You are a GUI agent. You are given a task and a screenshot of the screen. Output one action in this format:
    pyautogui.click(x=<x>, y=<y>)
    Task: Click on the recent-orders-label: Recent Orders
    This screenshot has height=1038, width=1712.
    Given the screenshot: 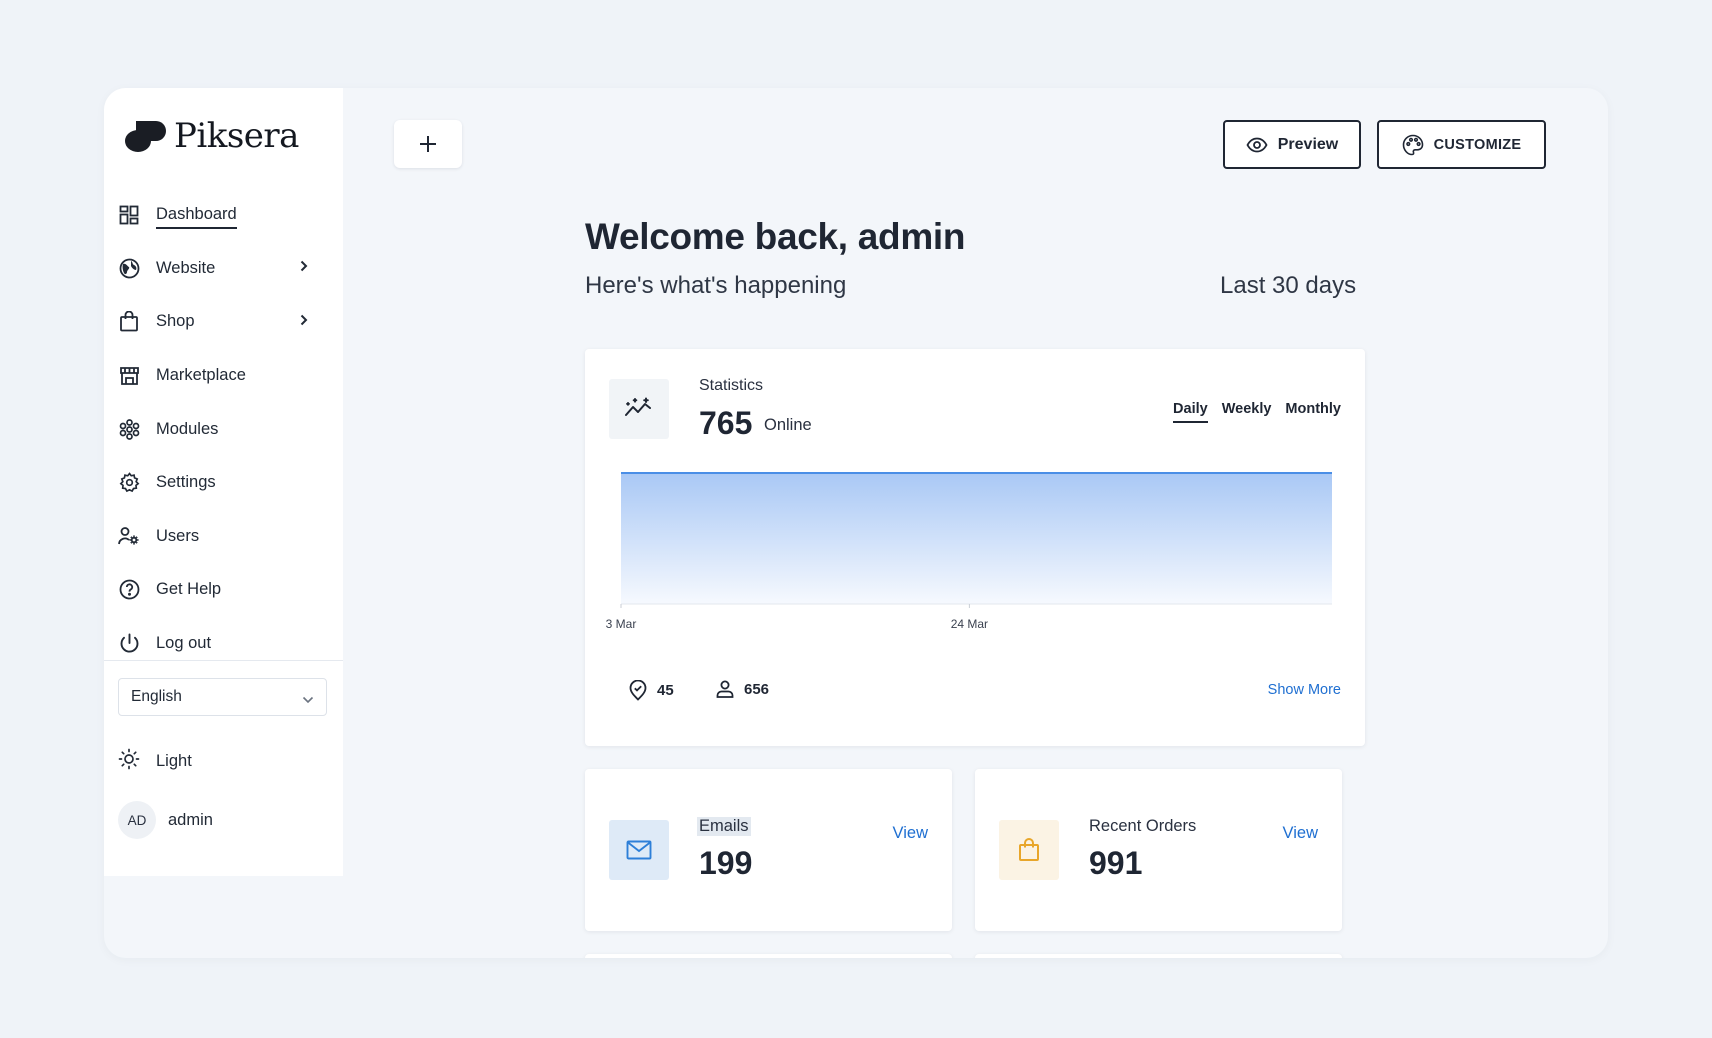 What is the action you would take?
    pyautogui.click(x=1143, y=826)
    